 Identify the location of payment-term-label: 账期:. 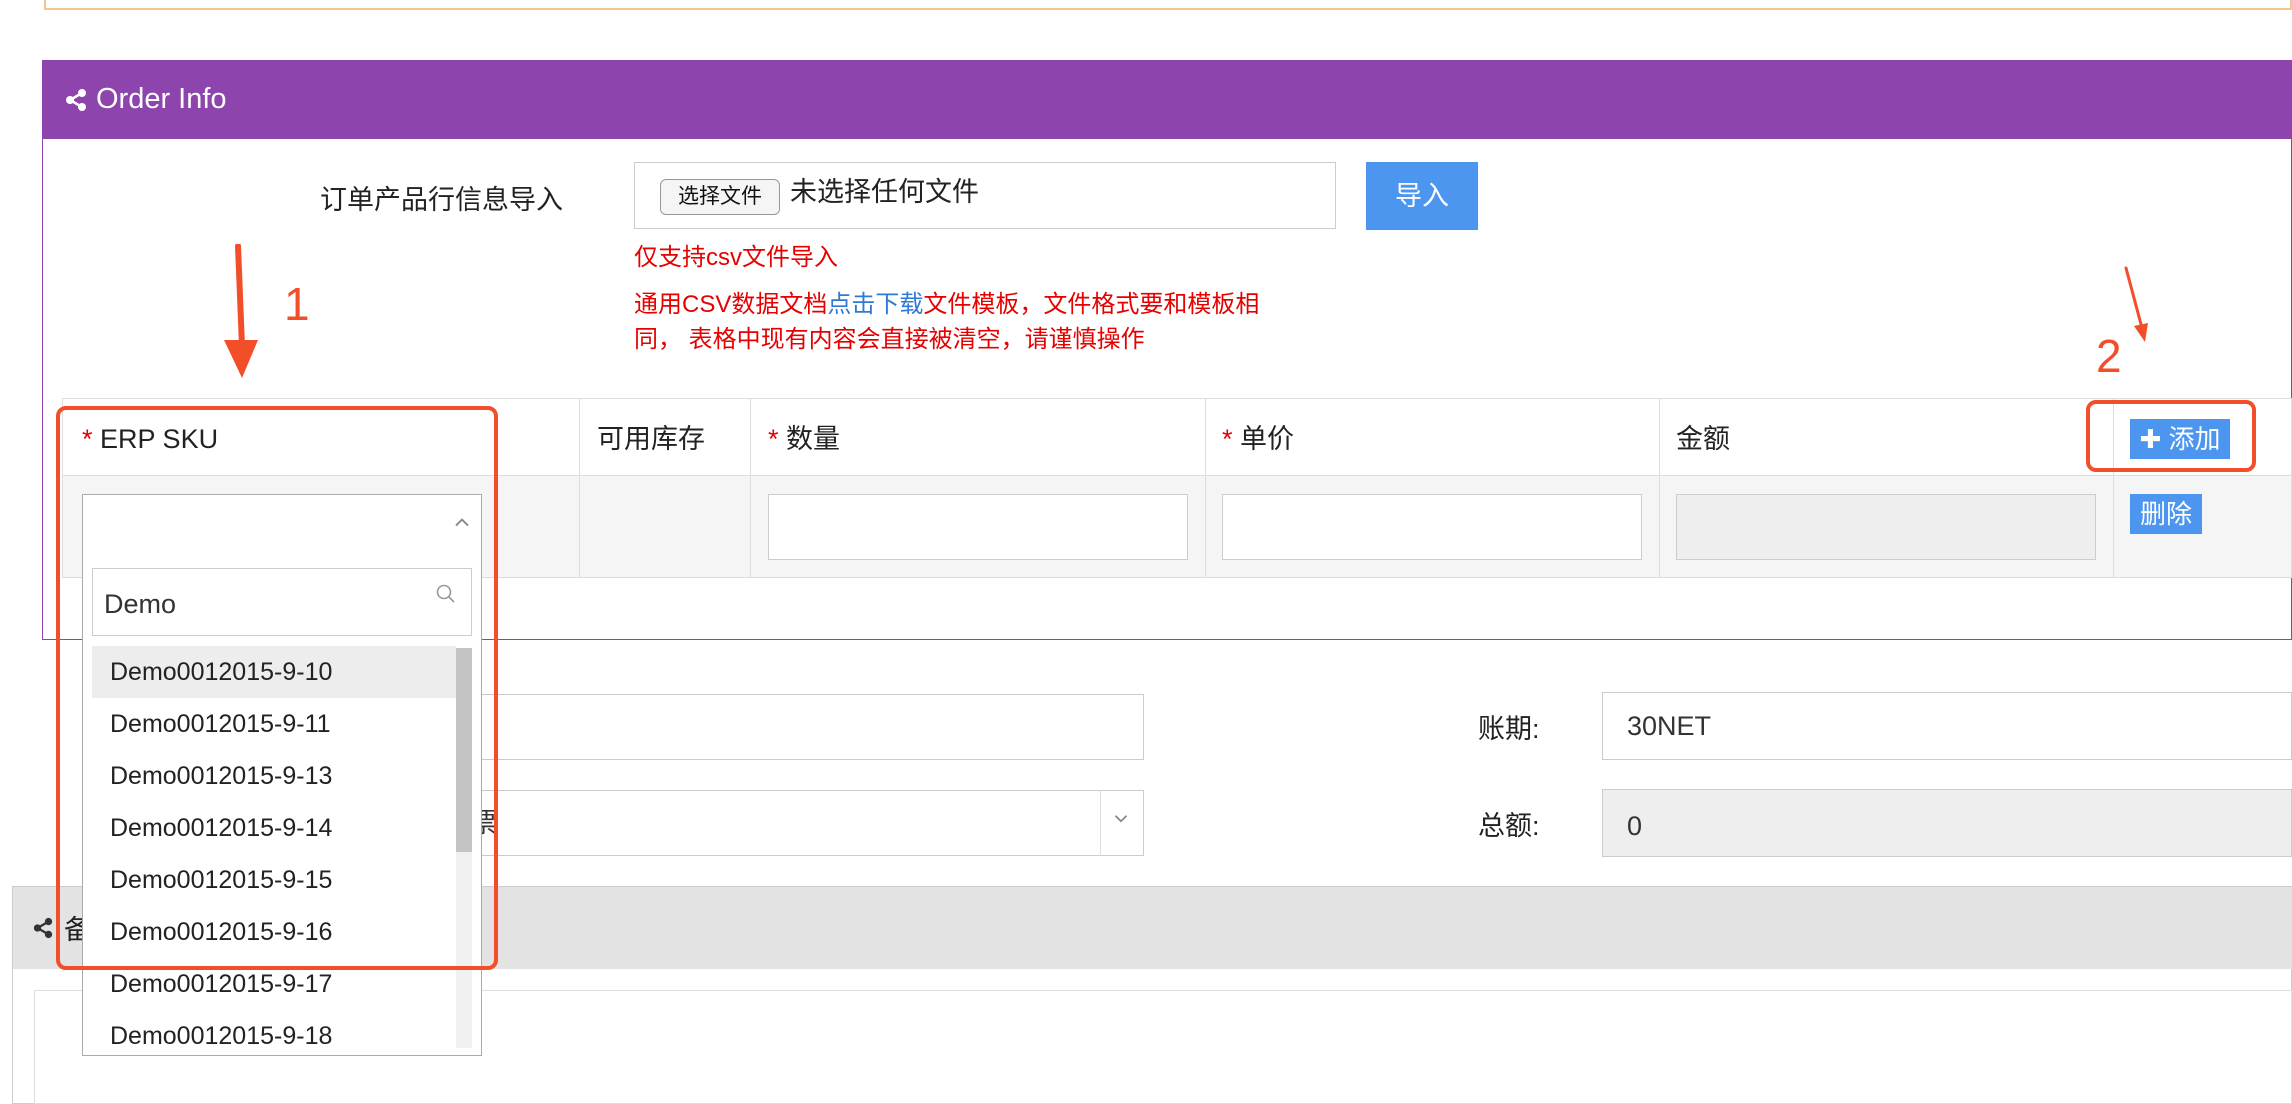
(1509, 729).